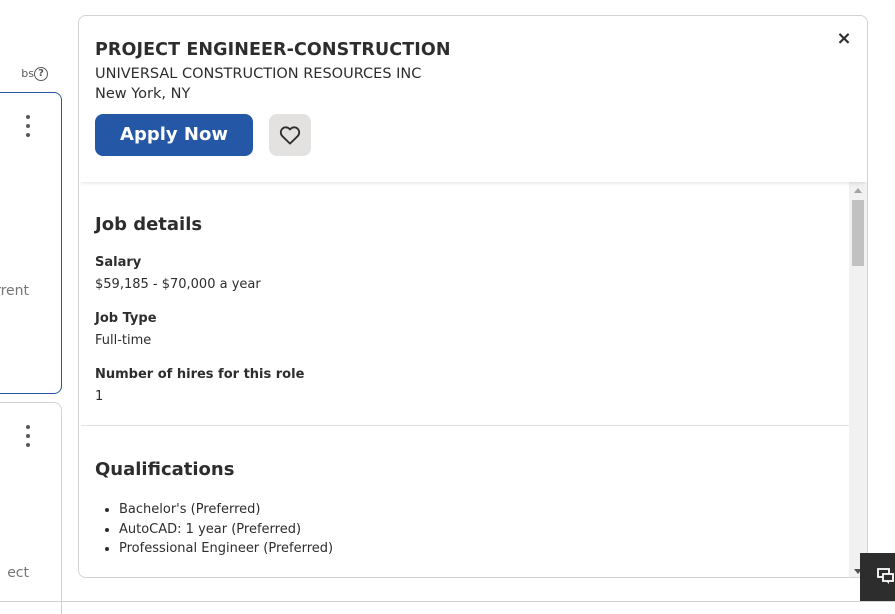 The image size is (895, 614). Describe the element at coordinates (858, 379) in the screenshot. I see `scrollbar` at that location.